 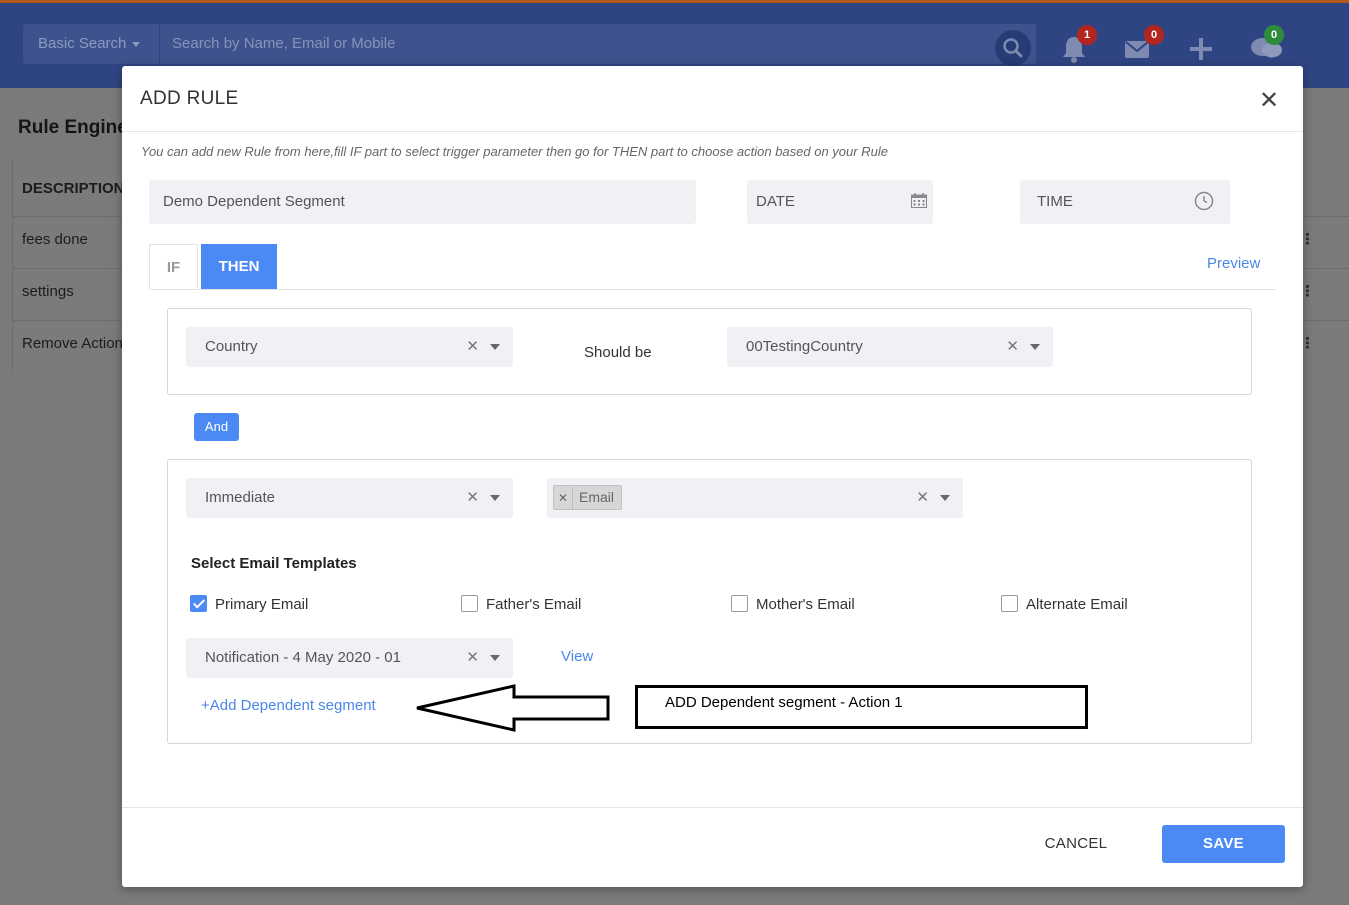 I want to click on time-picker: TIME, so click(x=1125, y=202).